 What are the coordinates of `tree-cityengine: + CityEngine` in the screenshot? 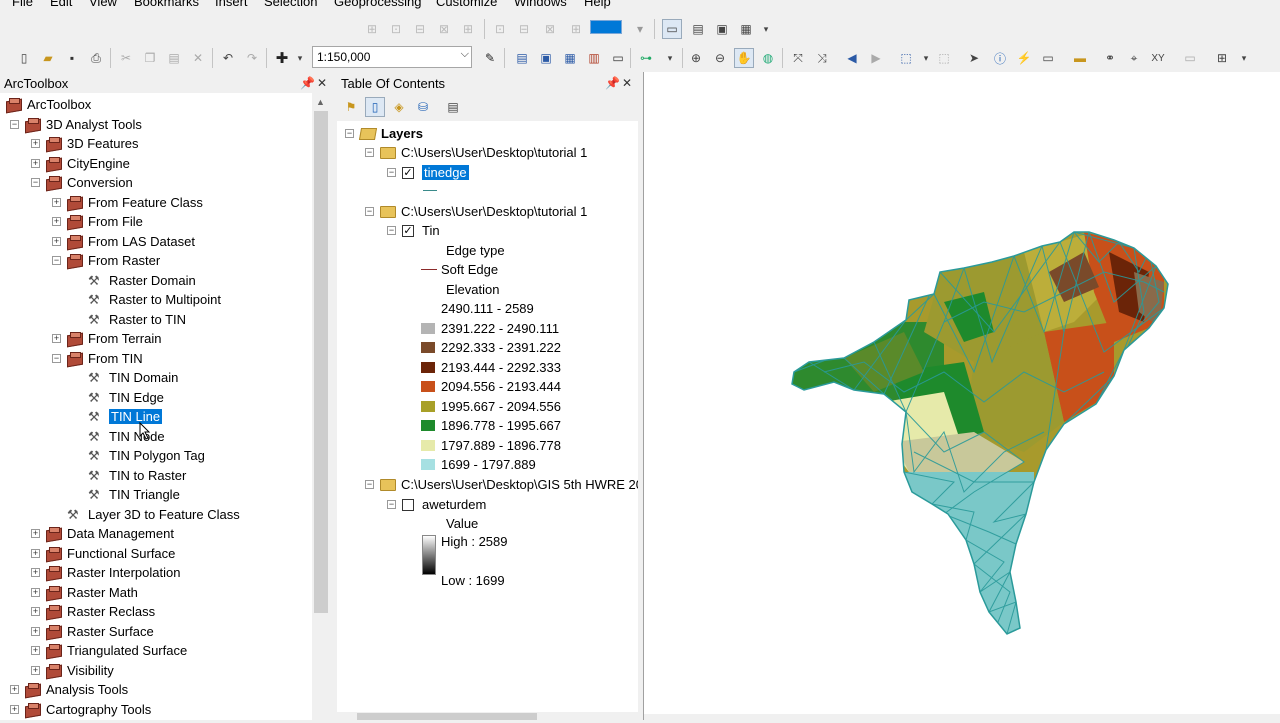 It's located at (80, 163).